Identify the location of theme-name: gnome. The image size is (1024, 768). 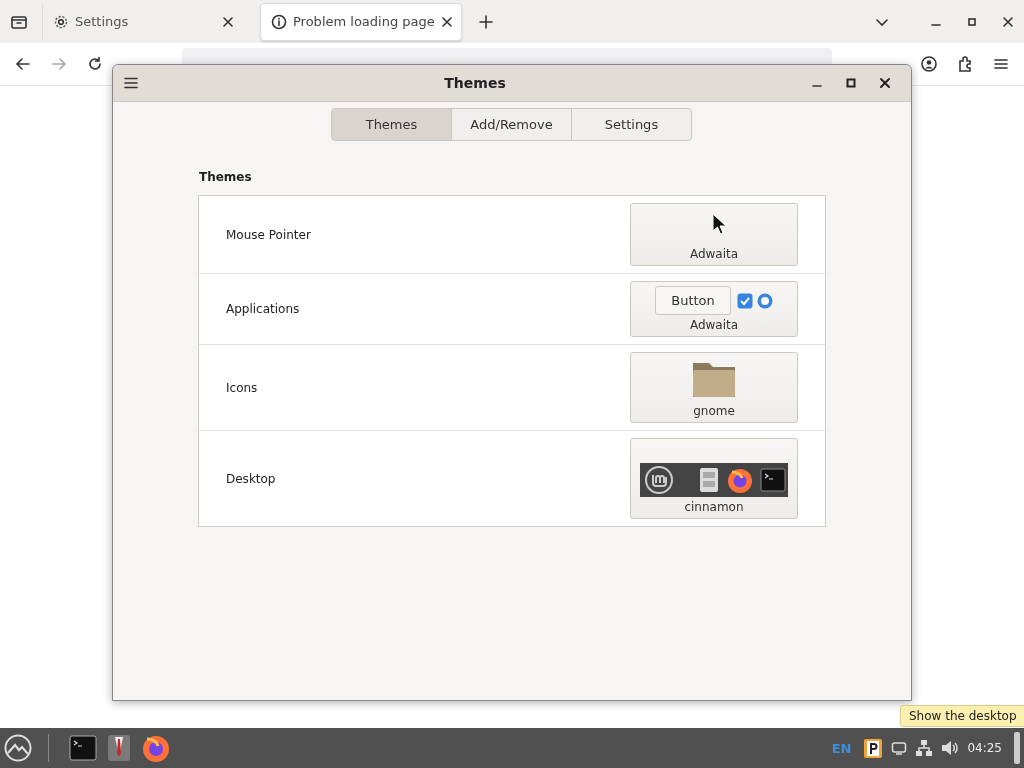
(714, 411).